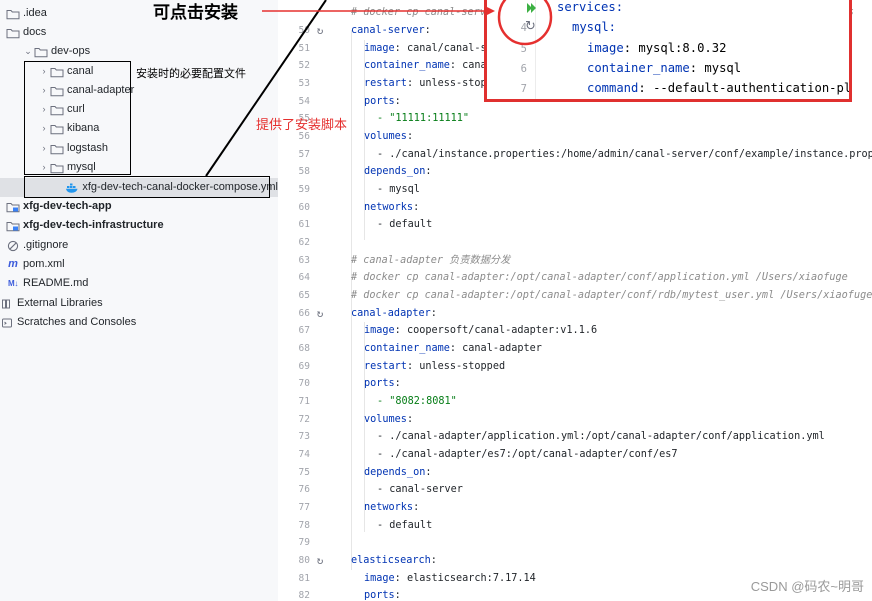 The image size is (872, 601). What do you see at coordinates (302, 124) in the screenshot?
I see `script-note-label: 提供了安装脚本` at bounding box center [302, 124].